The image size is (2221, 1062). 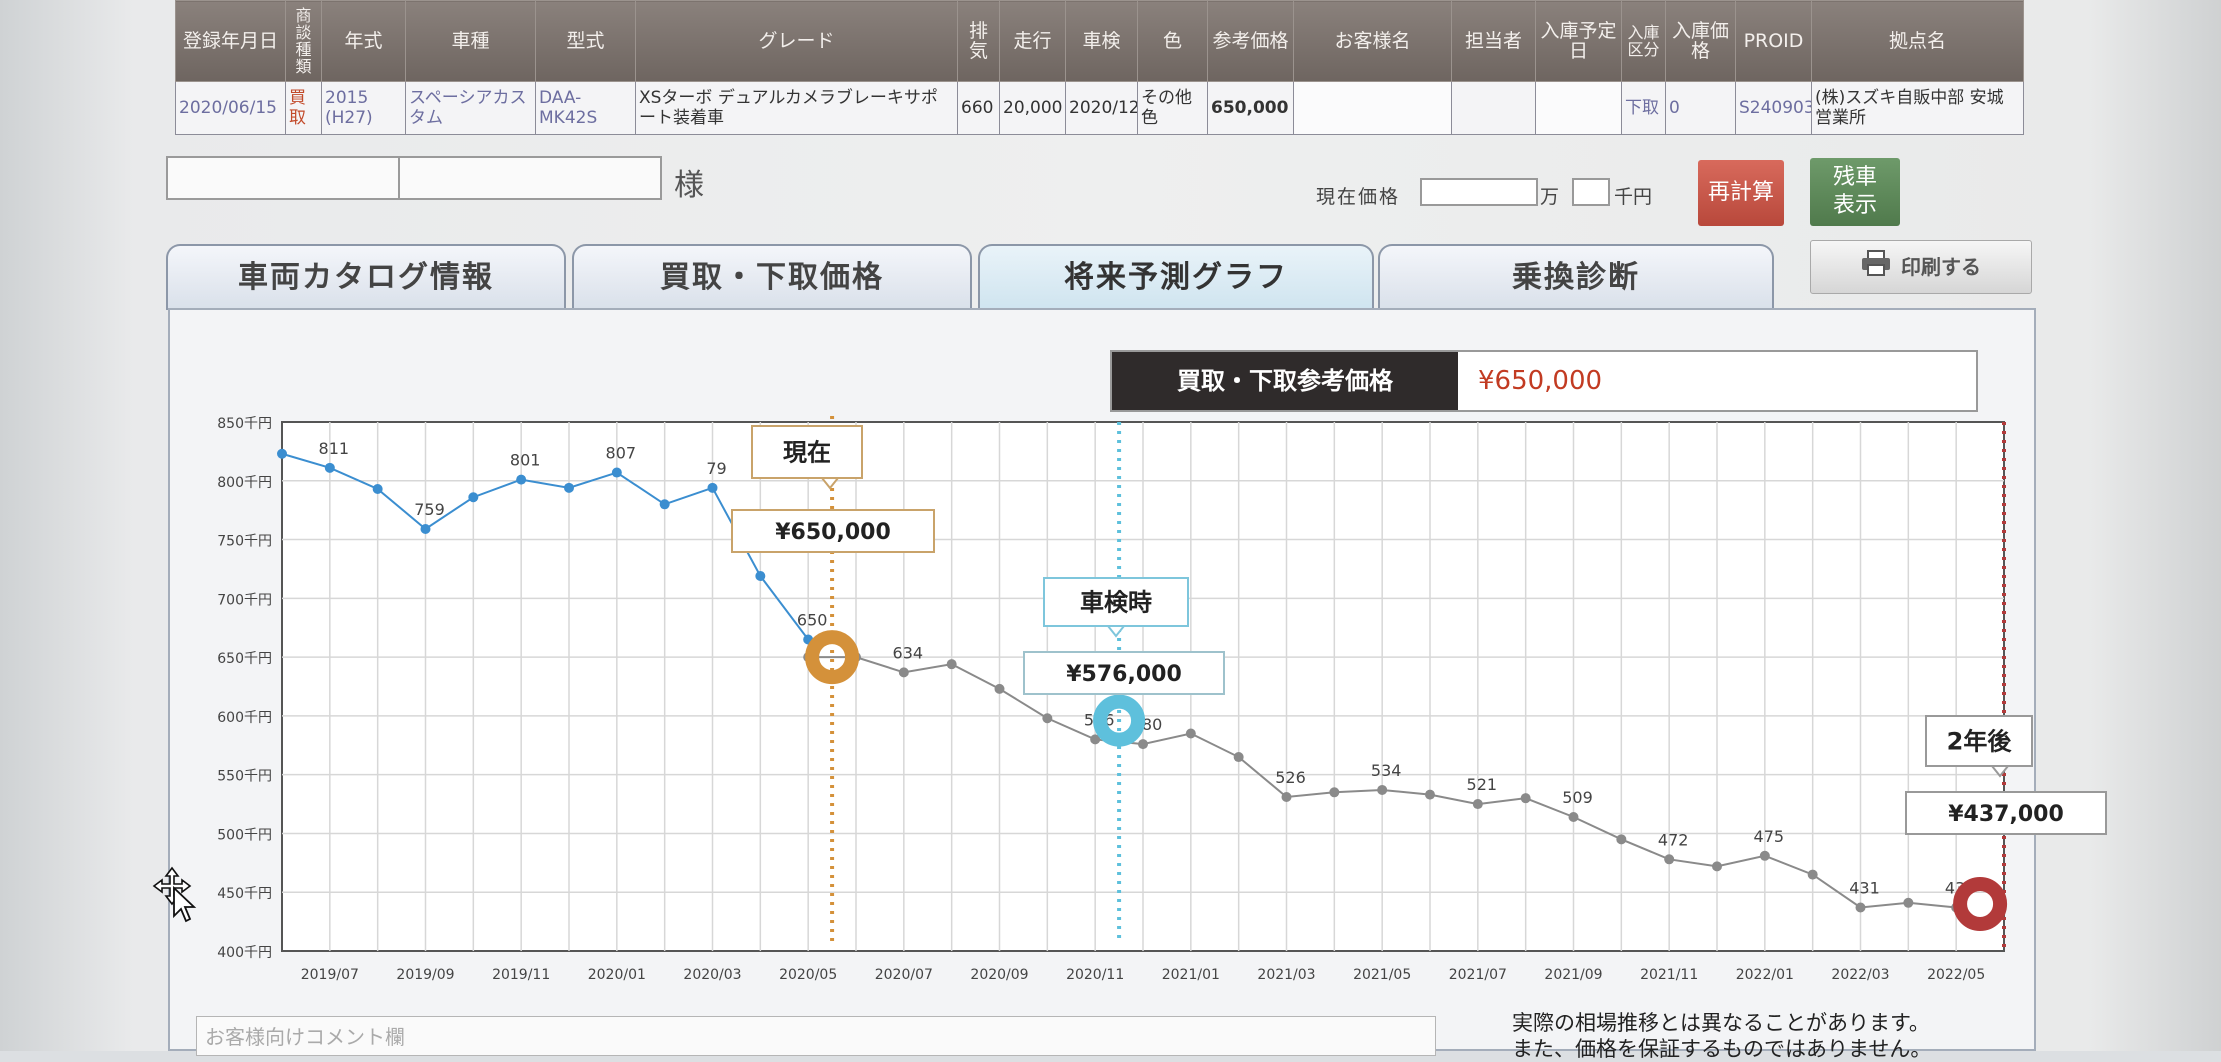 I want to click on x-tick-label: 2020/05, so click(x=808, y=975).